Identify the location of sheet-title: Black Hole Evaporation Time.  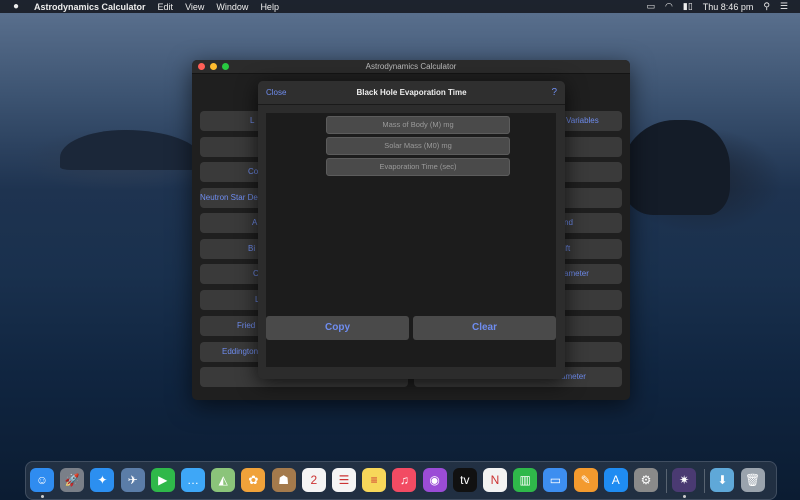
(411, 92).